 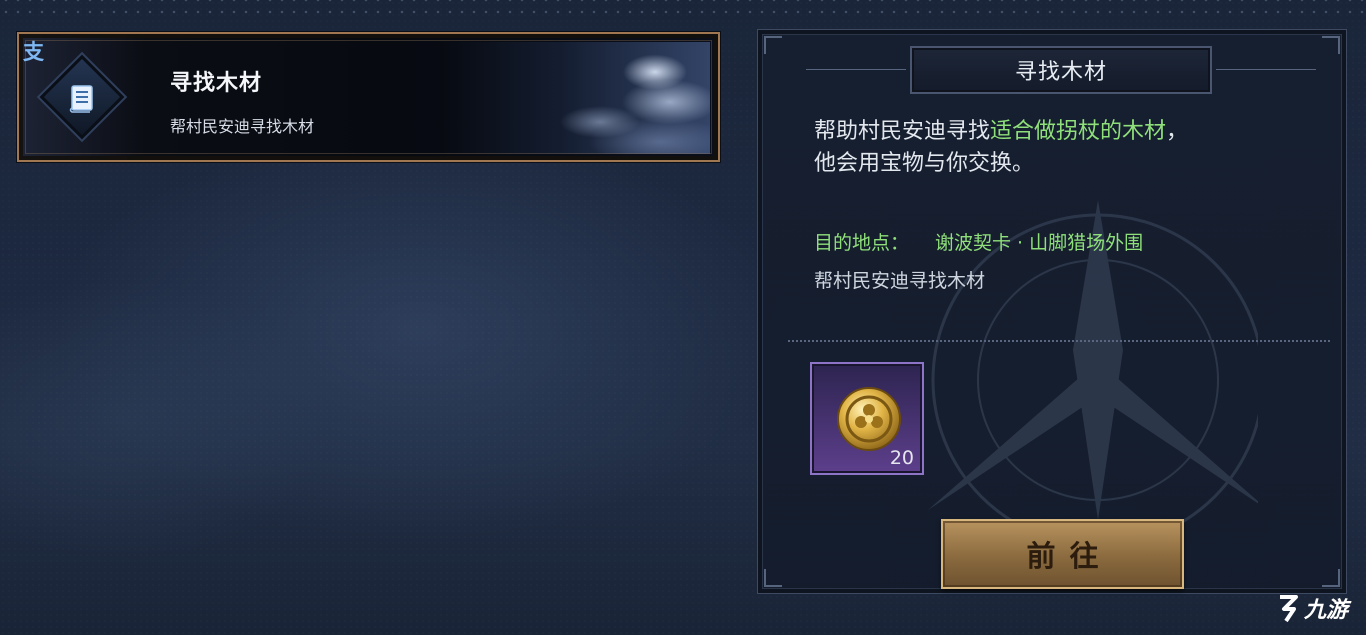 I want to click on watermark-logo: 九游, so click(x=1321, y=608).